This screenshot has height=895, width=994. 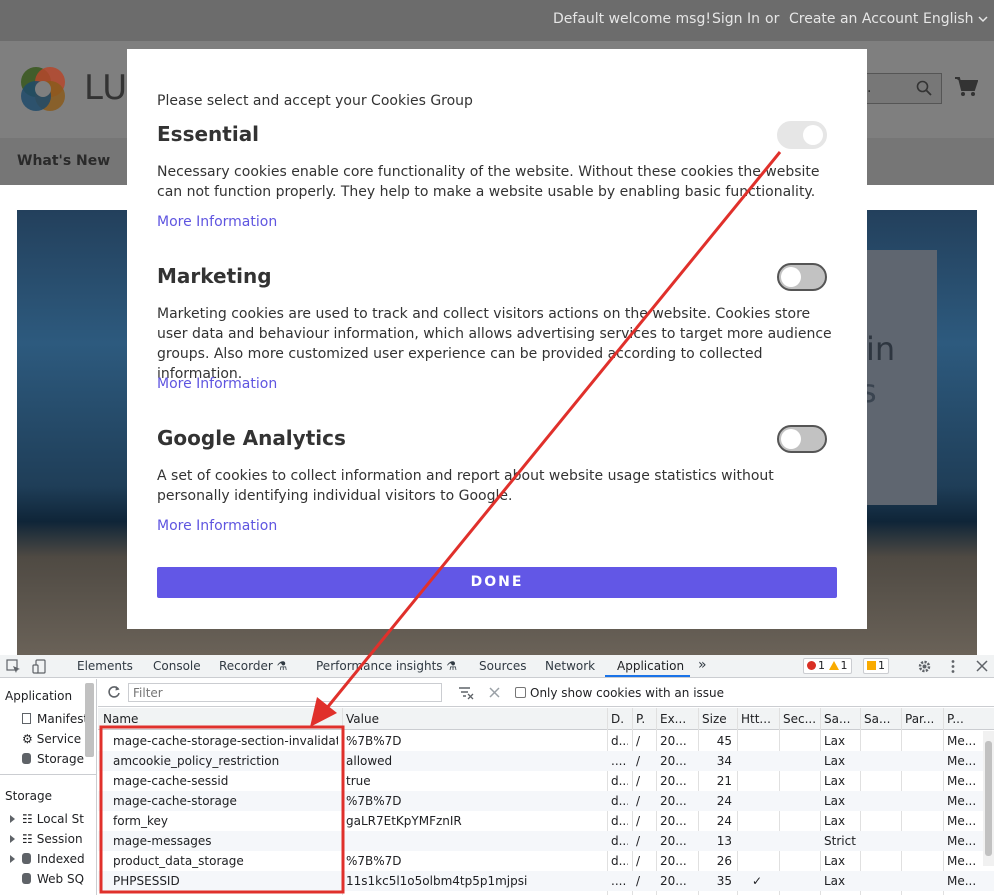 I want to click on sign-in-link: Sign In, so click(x=736, y=19).